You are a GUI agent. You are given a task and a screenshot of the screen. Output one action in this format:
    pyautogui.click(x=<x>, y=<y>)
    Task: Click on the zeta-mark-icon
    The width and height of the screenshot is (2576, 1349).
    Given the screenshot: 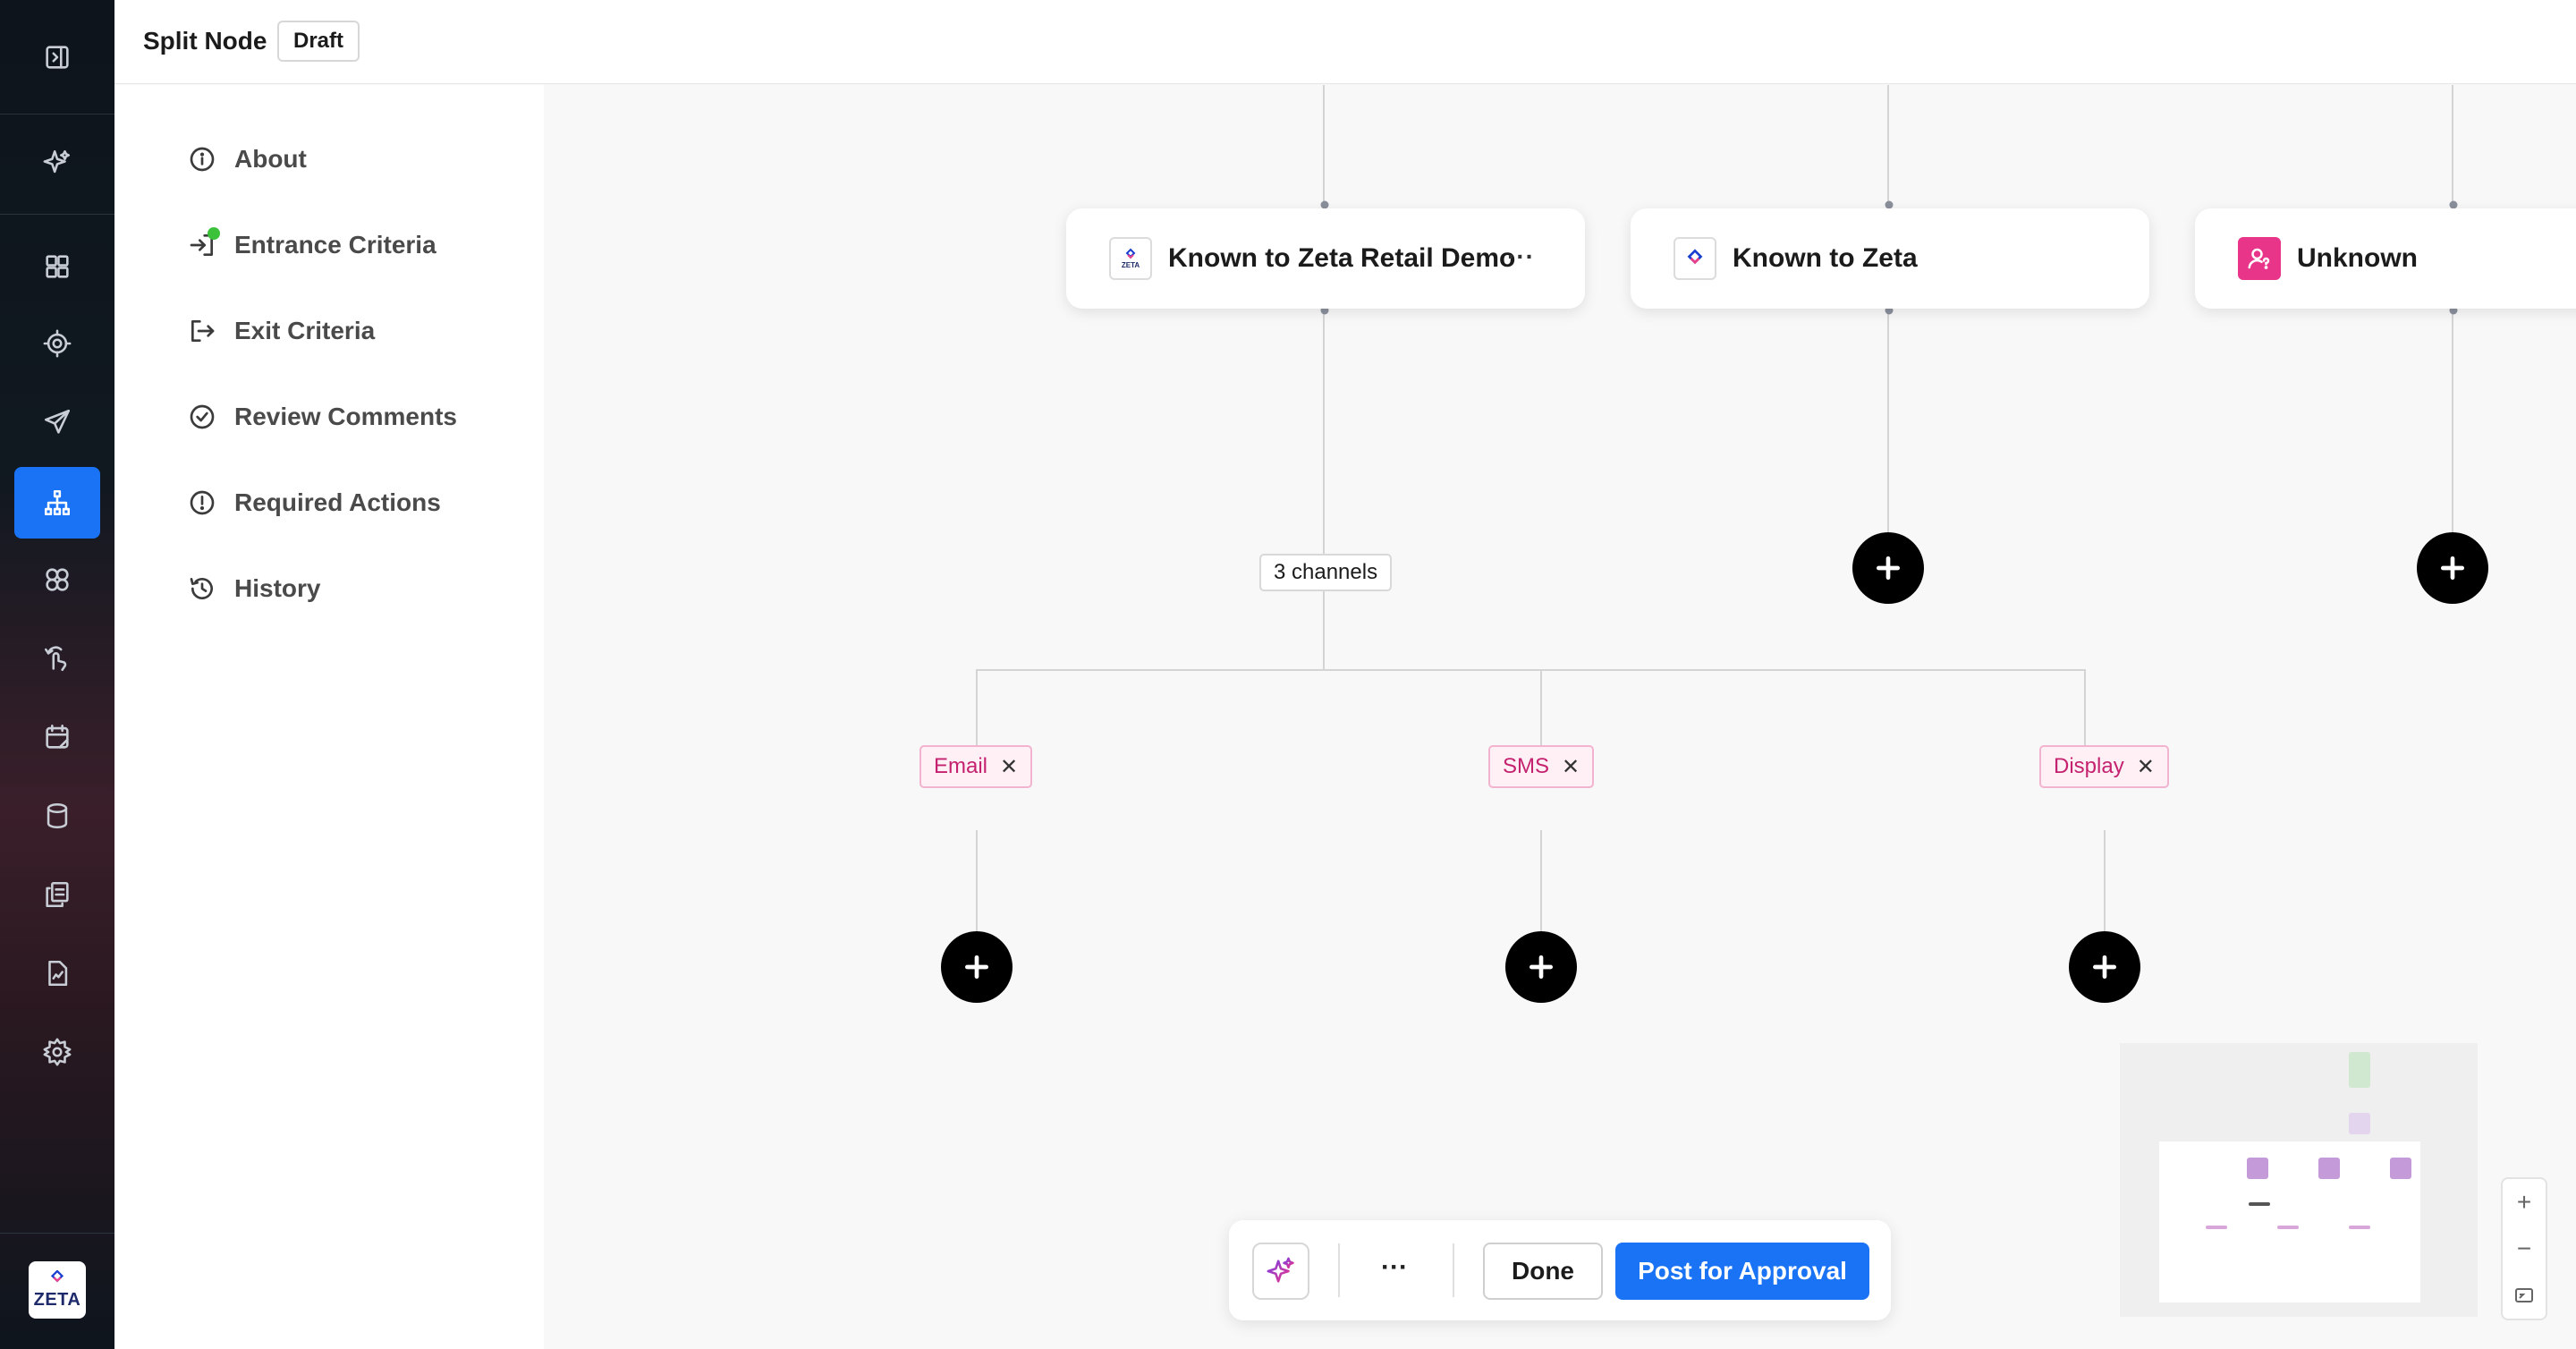 What is the action you would take?
    pyautogui.click(x=57, y=1275)
    